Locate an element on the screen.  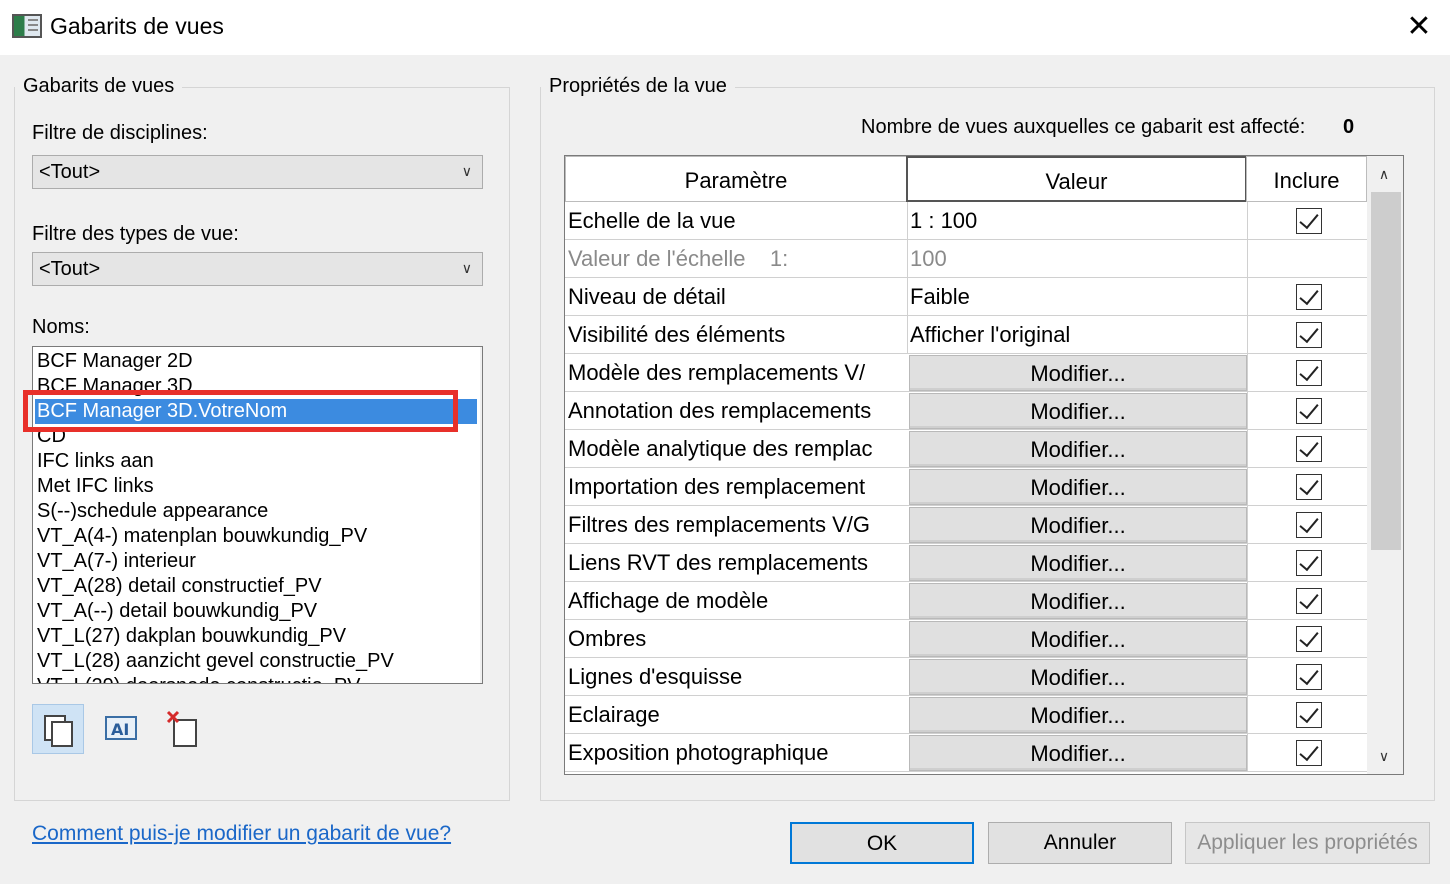
duplicate-button is located at coordinates (58, 729).